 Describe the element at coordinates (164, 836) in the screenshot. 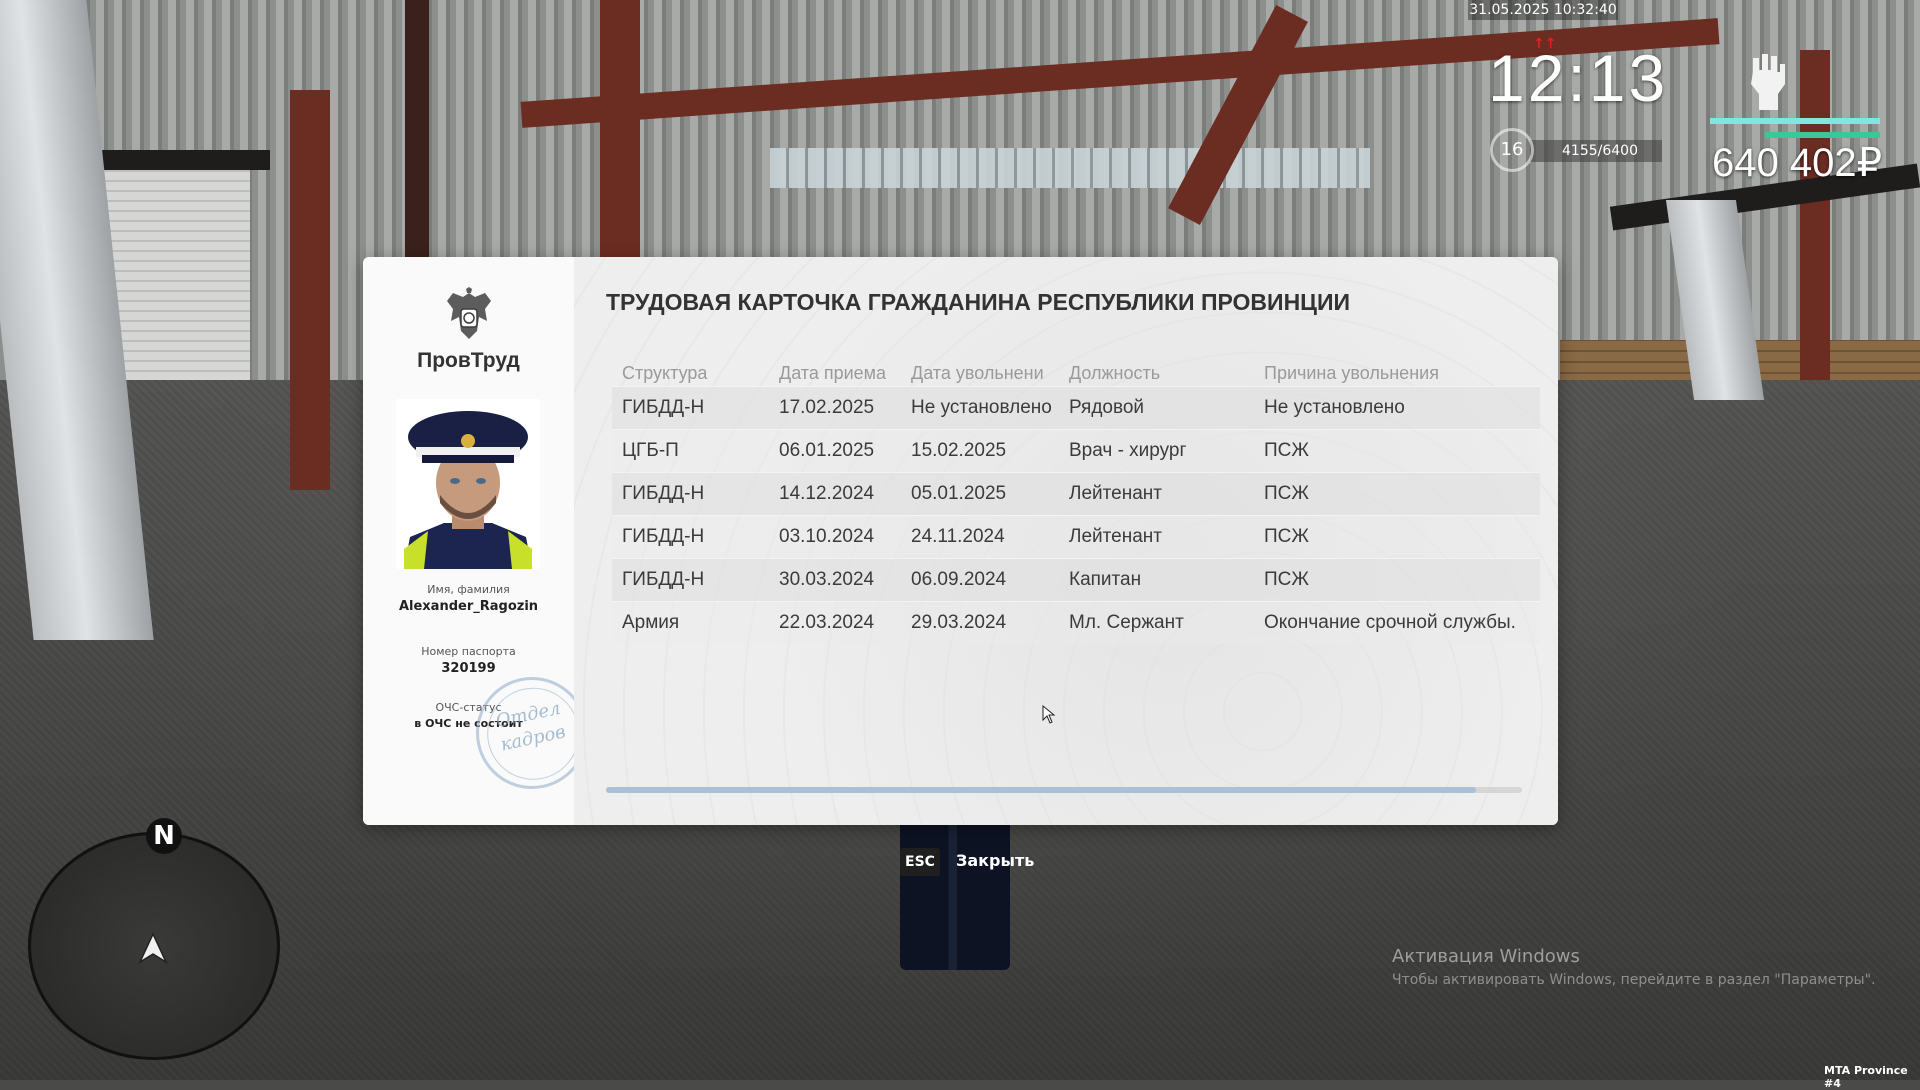

I see `north-indicator: N` at that location.